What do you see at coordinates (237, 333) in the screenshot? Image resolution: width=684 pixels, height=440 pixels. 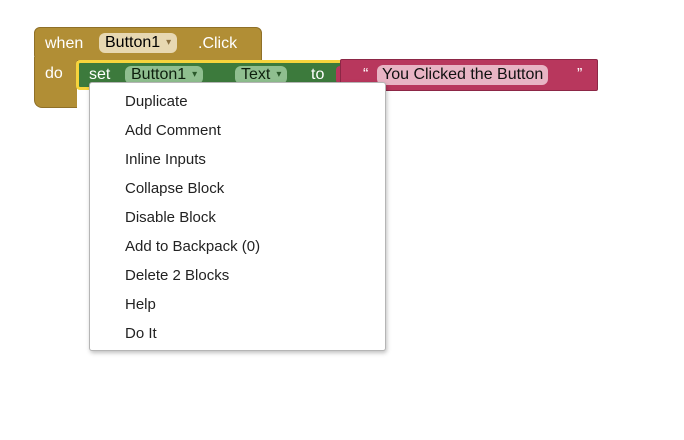 I see `menu-item-do-it: Do It` at bounding box center [237, 333].